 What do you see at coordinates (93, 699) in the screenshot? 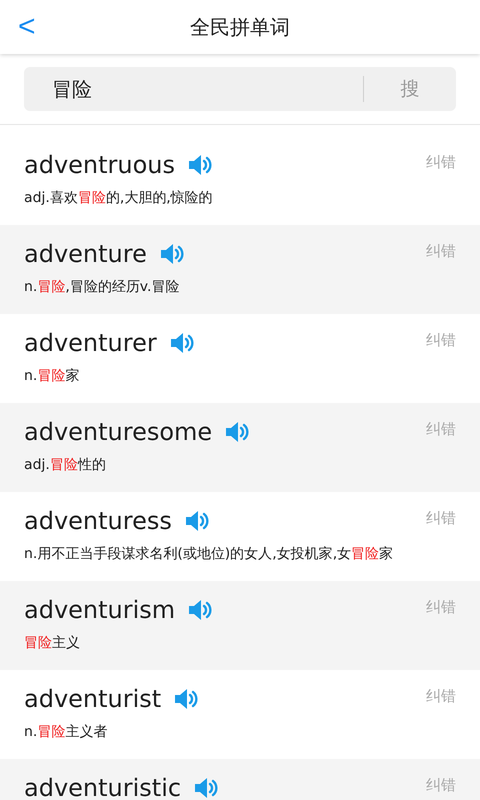
I see `word: adventurist` at bounding box center [93, 699].